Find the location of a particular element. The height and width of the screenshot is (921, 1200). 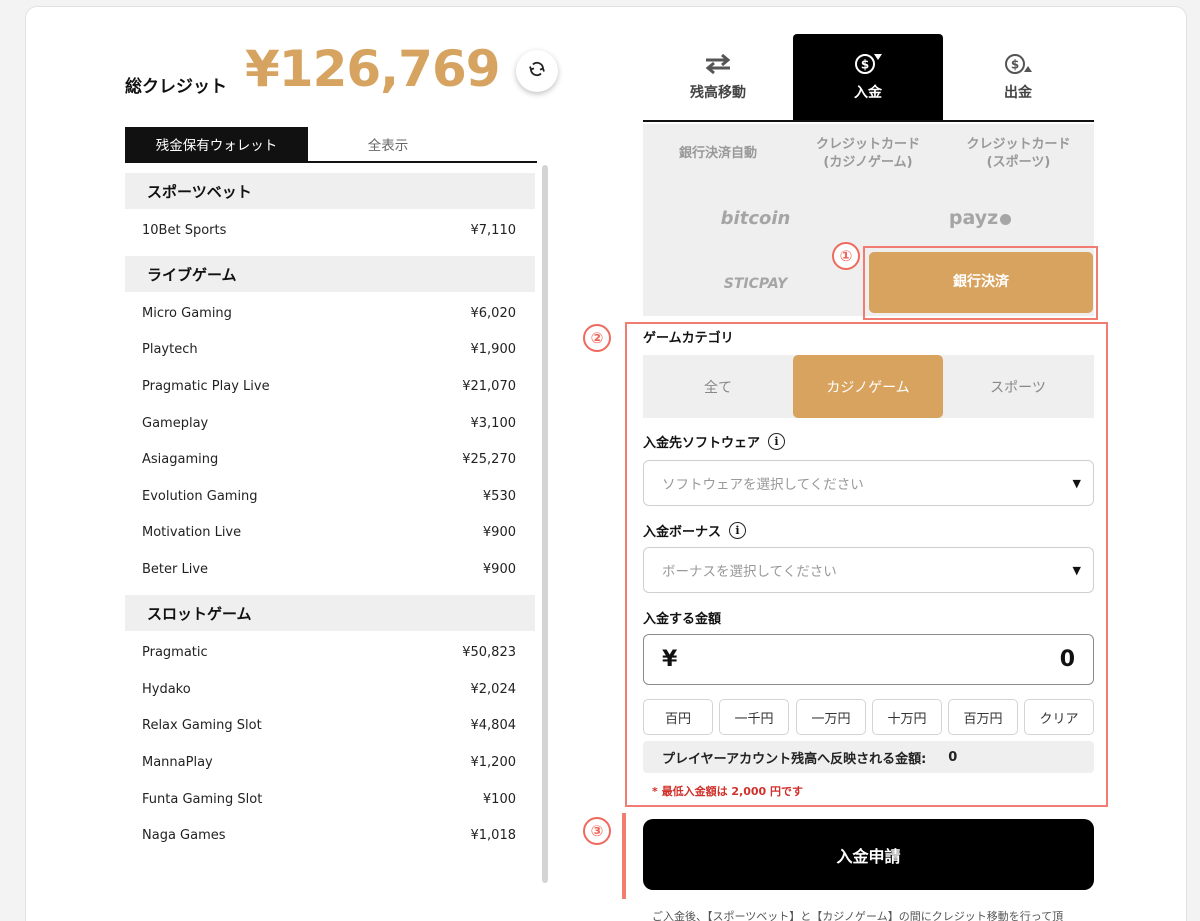

transaction-tabs: 残高移動 $ 入金 $ 出金 is located at coordinates (868, 78).